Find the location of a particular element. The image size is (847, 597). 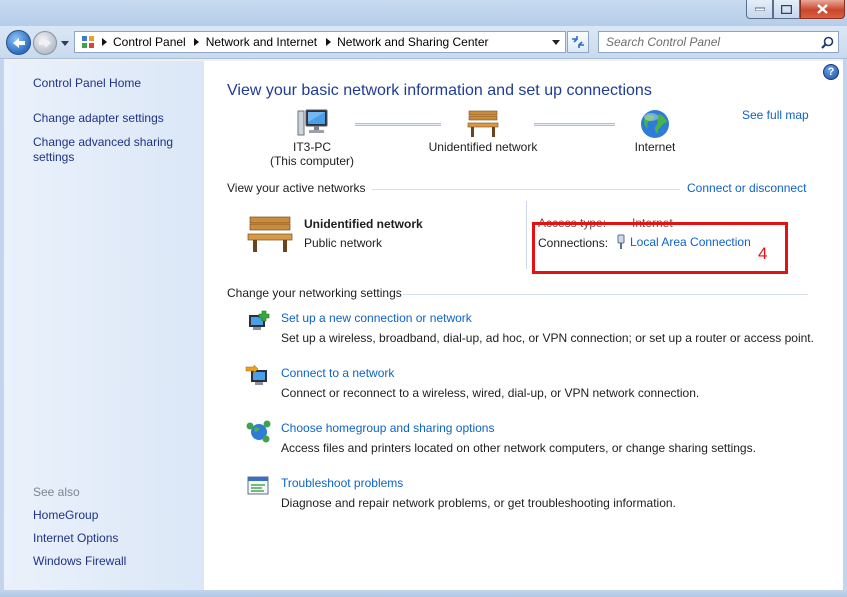

computer-icon is located at coordinates (312, 124).